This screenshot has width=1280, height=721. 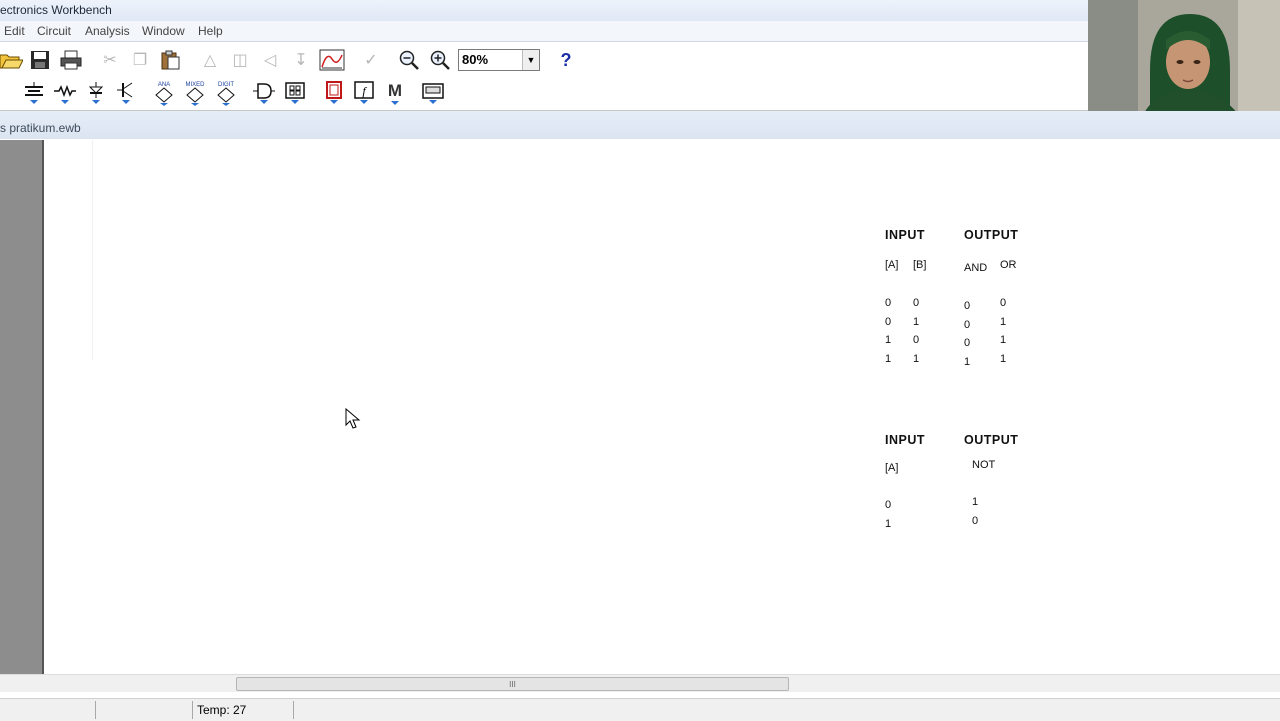 I want to click on zoom-level-select: 80% ▼, so click(x=499, y=60).